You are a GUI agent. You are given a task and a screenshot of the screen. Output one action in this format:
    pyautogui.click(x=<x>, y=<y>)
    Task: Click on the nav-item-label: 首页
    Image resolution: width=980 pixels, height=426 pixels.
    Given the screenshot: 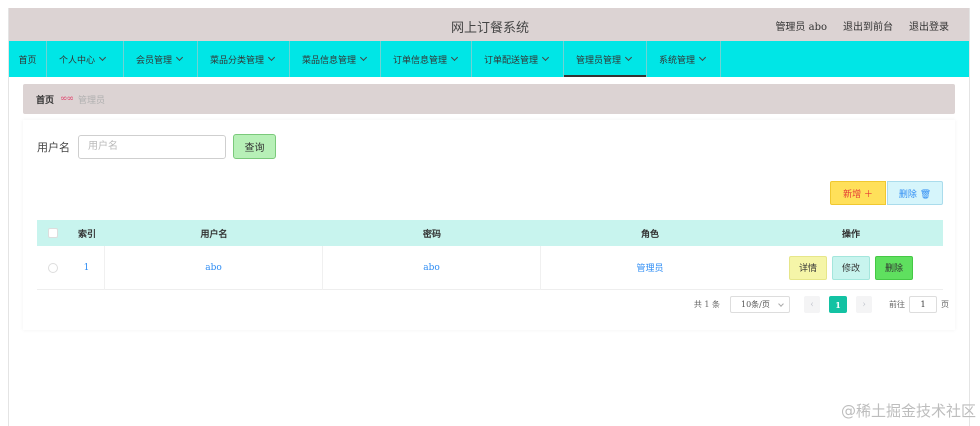 What is the action you would take?
    pyautogui.click(x=27, y=60)
    